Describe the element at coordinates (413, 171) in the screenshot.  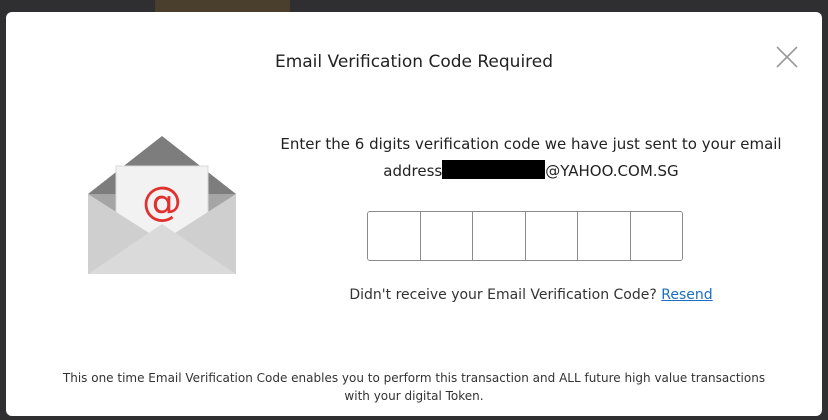
I see `address-label: address` at that location.